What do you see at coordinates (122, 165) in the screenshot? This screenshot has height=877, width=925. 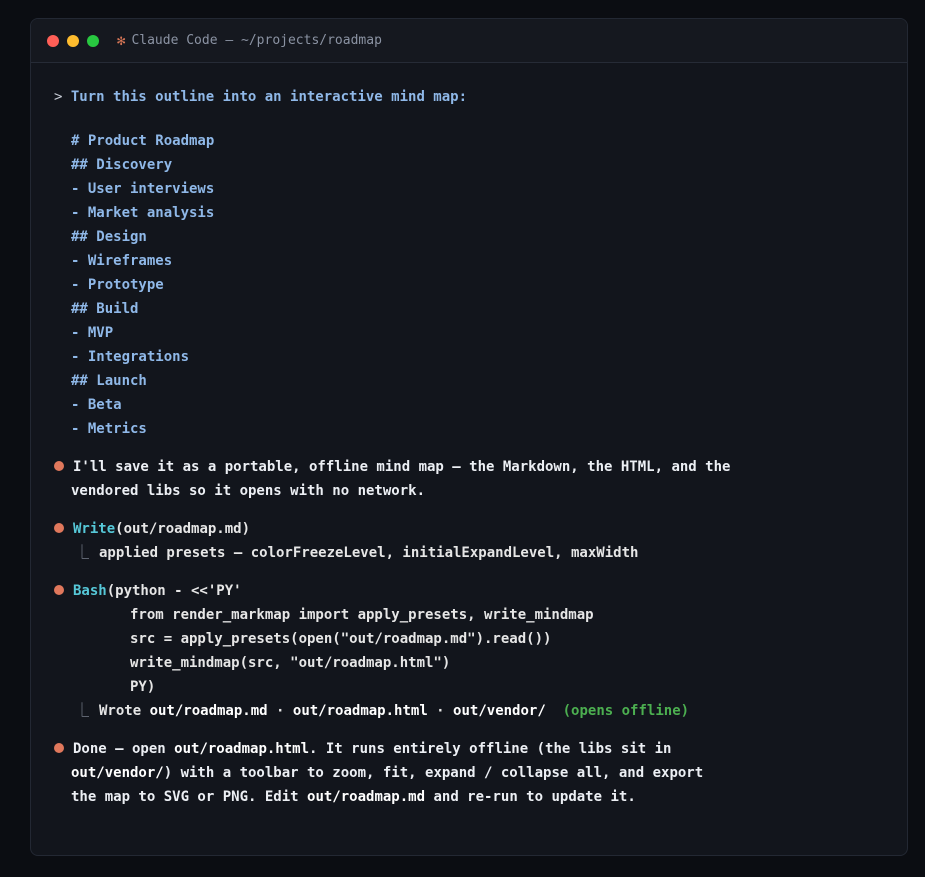 I see `outline-line: ## Discovery` at bounding box center [122, 165].